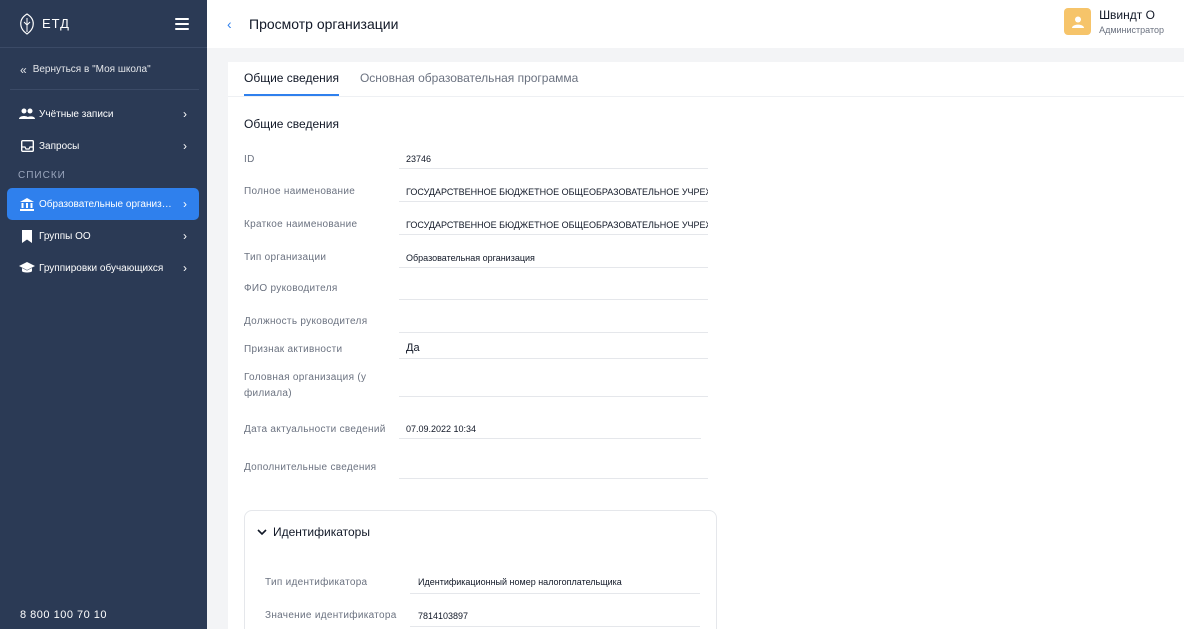 The width and height of the screenshot is (1184, 629). Describe the element at coordinates (27, 23) in the screenshot. I see `logo-icon` at that location.